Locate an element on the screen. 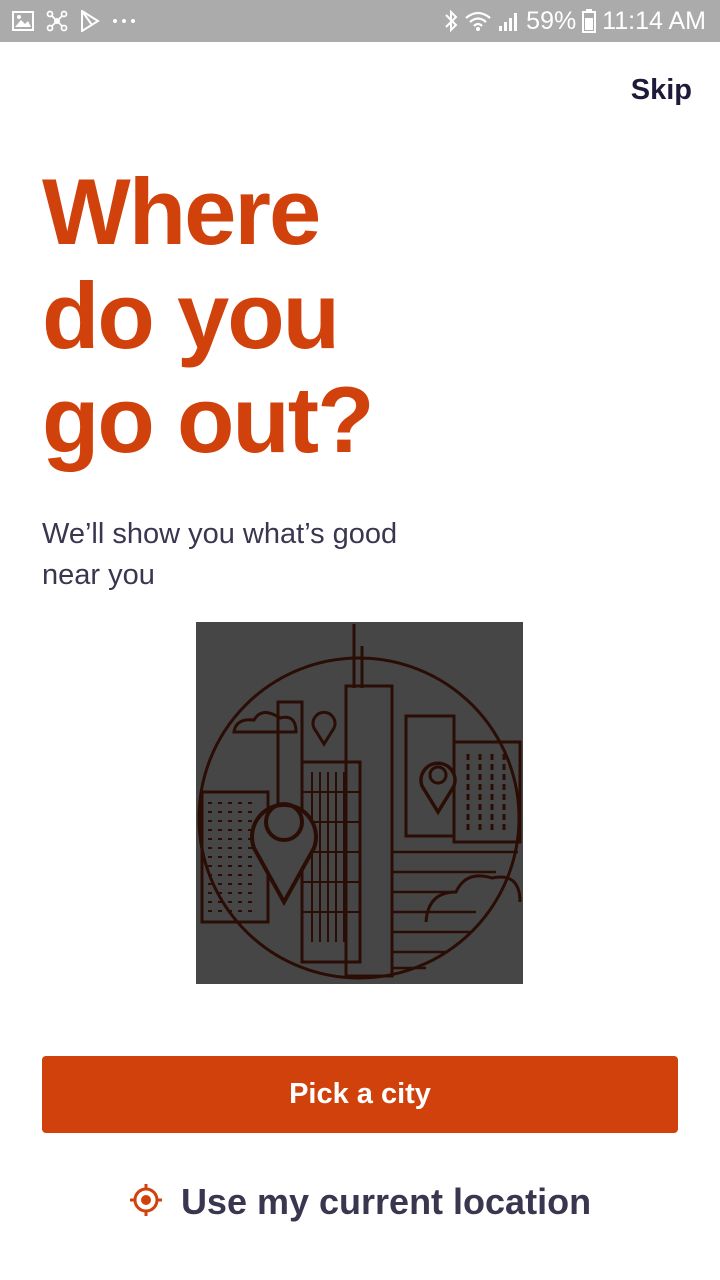 Image resolution: width=720 pixels, height=1280 pixels. use-current-location-label: Use my current location is located at coordinates (386, 1201).